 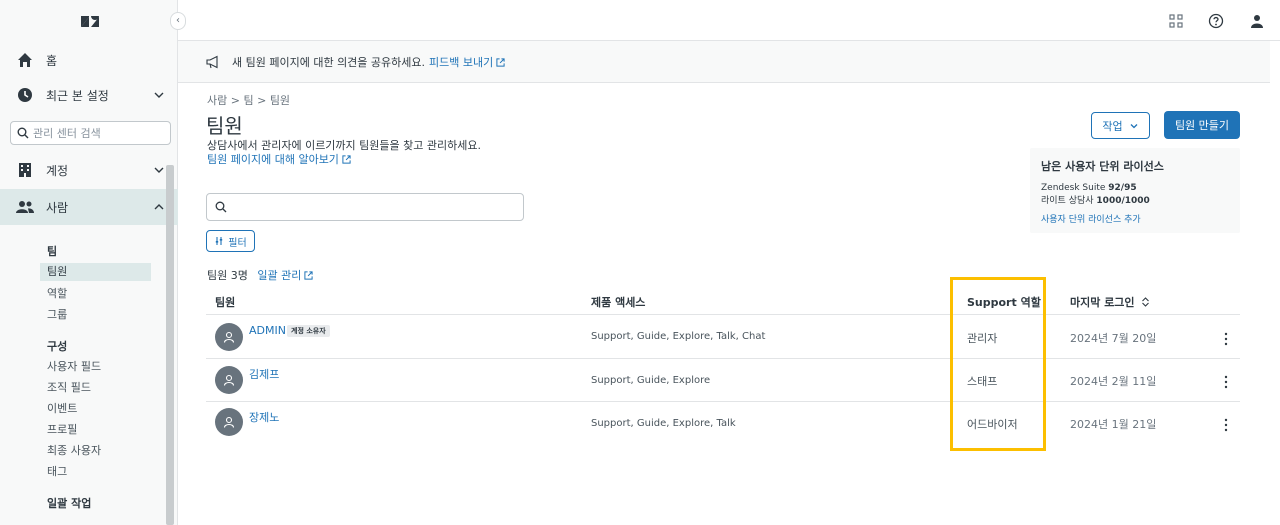 I want to click on add-license-link: 사용자 단위 라이선스 추가, so click(x=1135, y=218).